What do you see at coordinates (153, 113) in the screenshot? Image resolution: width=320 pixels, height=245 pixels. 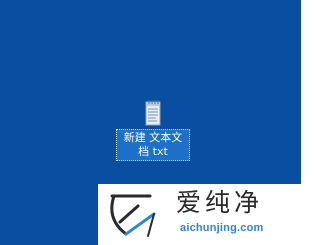 I see `text-document-icon` at bounding box center [153, 113].